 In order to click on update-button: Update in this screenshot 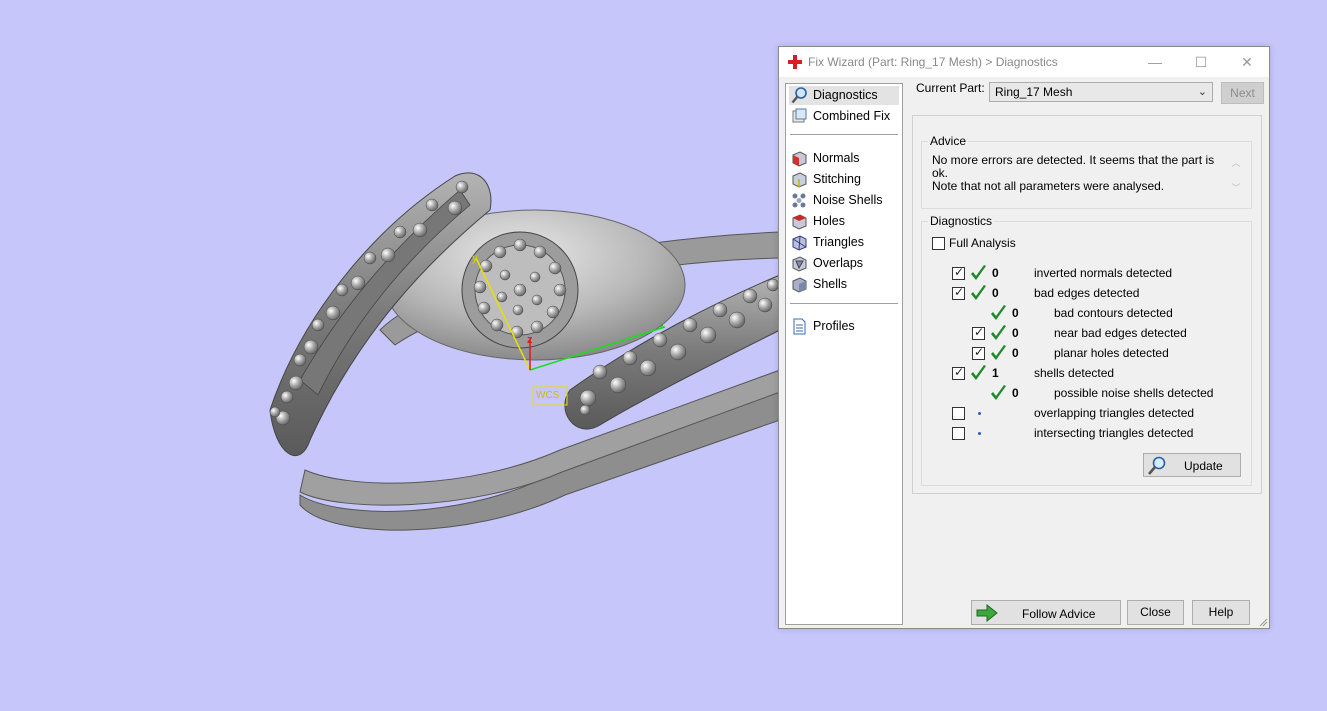, I will do `click(1192, 465)`.